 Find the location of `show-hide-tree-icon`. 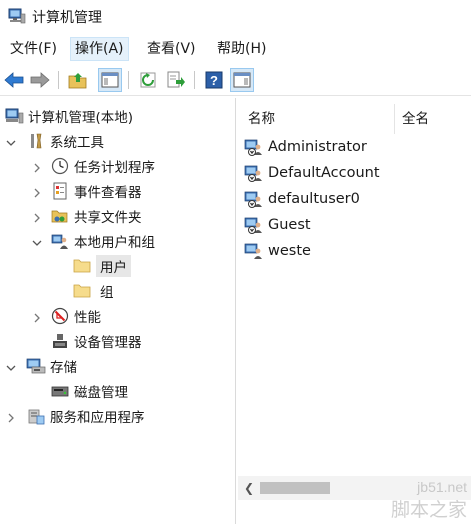

show-hide-tree-icon is located at coordinates (110, 80).